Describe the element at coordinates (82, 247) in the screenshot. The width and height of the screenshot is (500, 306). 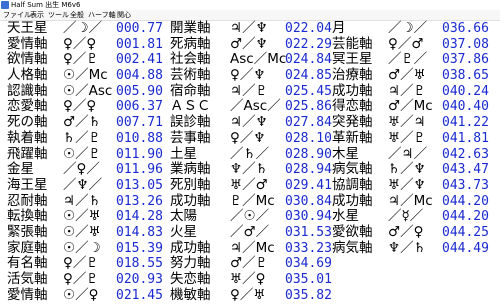
I see `planet-pair-formula: ☉／☽` at that location.